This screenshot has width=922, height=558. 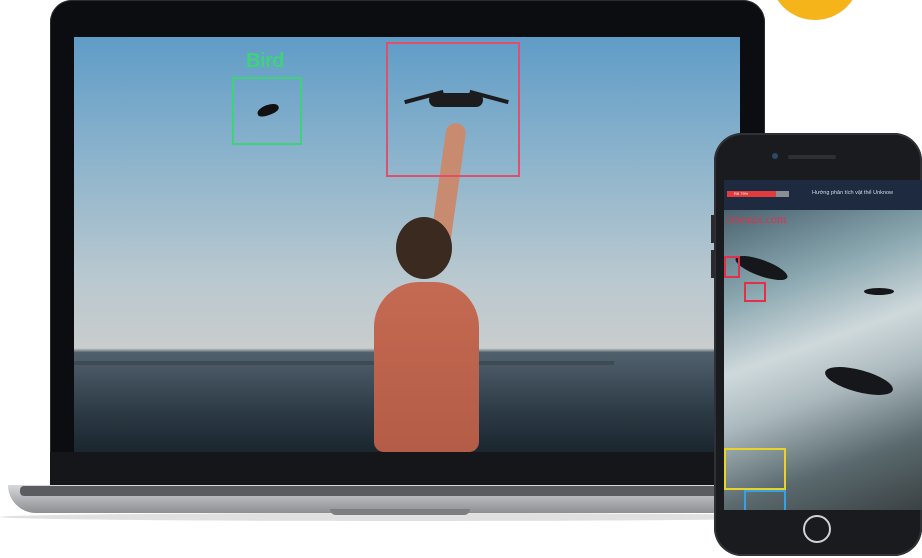 I want to click on phone-speaker, so click(x=812, y=157).